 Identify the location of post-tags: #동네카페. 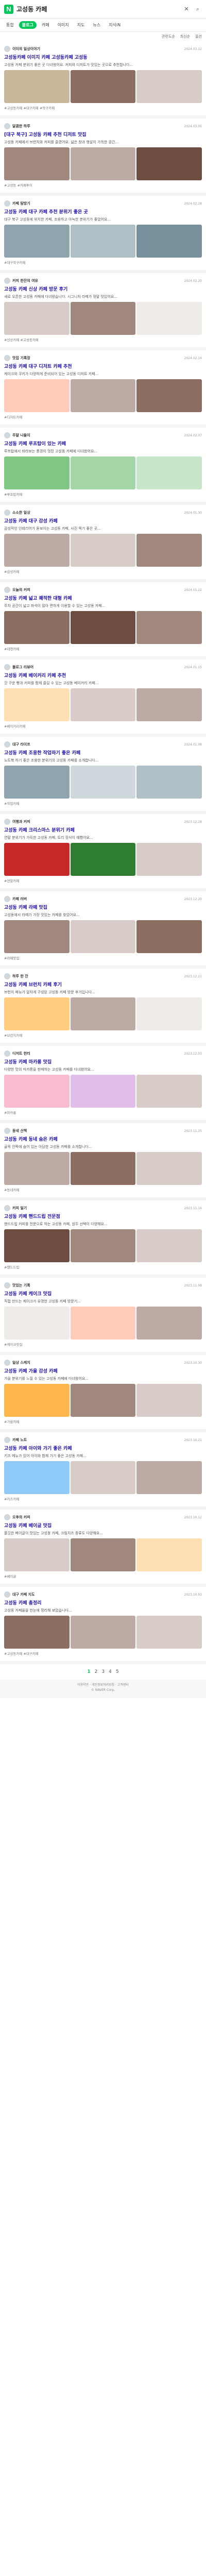
(103, 1189).